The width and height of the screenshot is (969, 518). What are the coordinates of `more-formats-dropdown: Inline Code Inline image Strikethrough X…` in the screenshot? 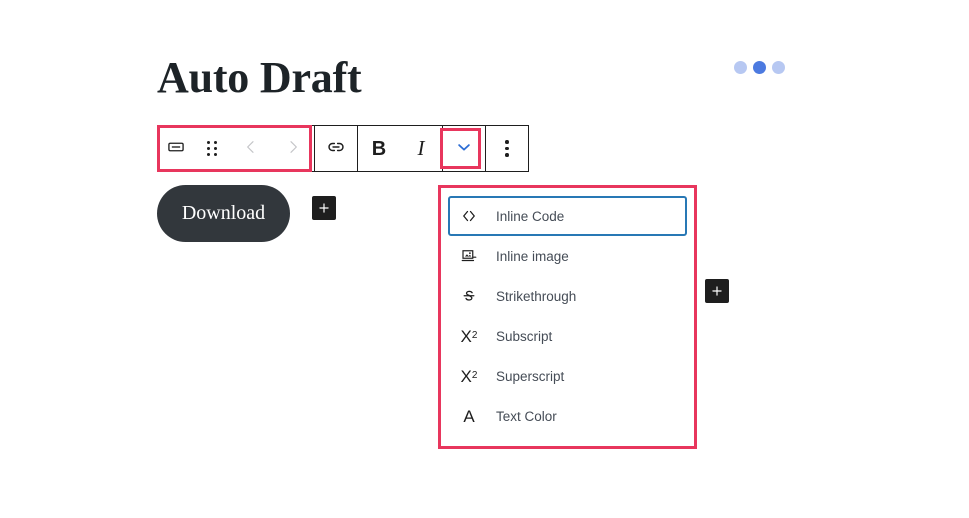 It's located at (567, 317).